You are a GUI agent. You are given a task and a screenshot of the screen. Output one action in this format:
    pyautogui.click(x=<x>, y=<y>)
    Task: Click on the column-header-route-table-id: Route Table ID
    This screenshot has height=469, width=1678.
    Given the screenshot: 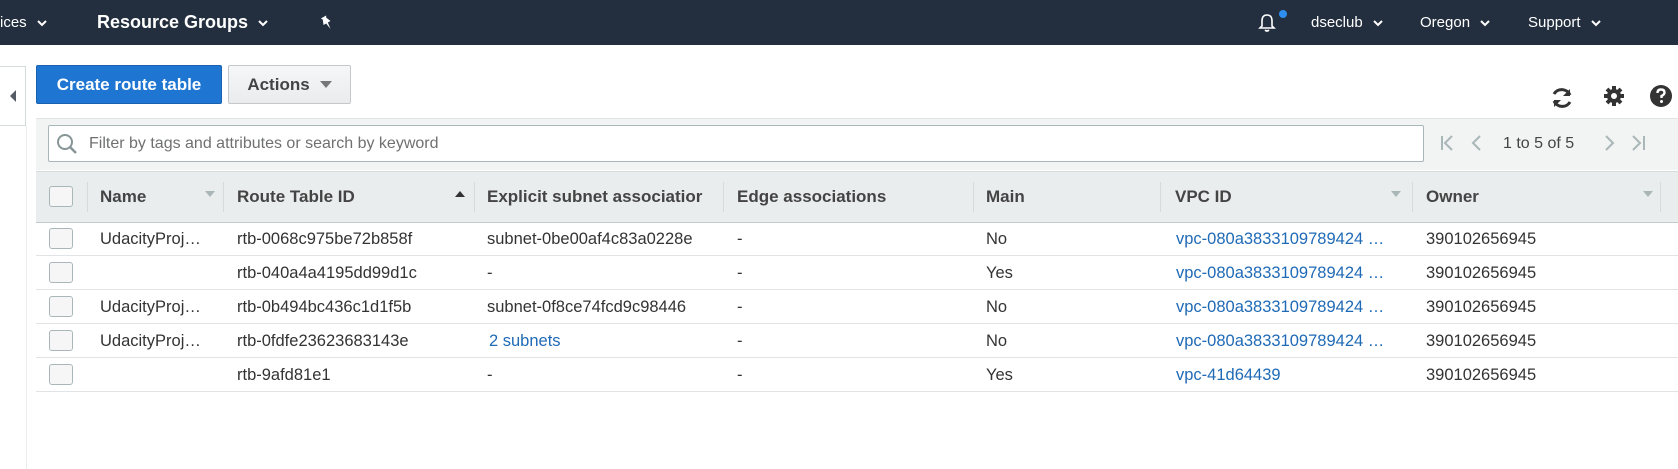 What is the action you would take?
    pyautogui.click(x=337, y=197)
    